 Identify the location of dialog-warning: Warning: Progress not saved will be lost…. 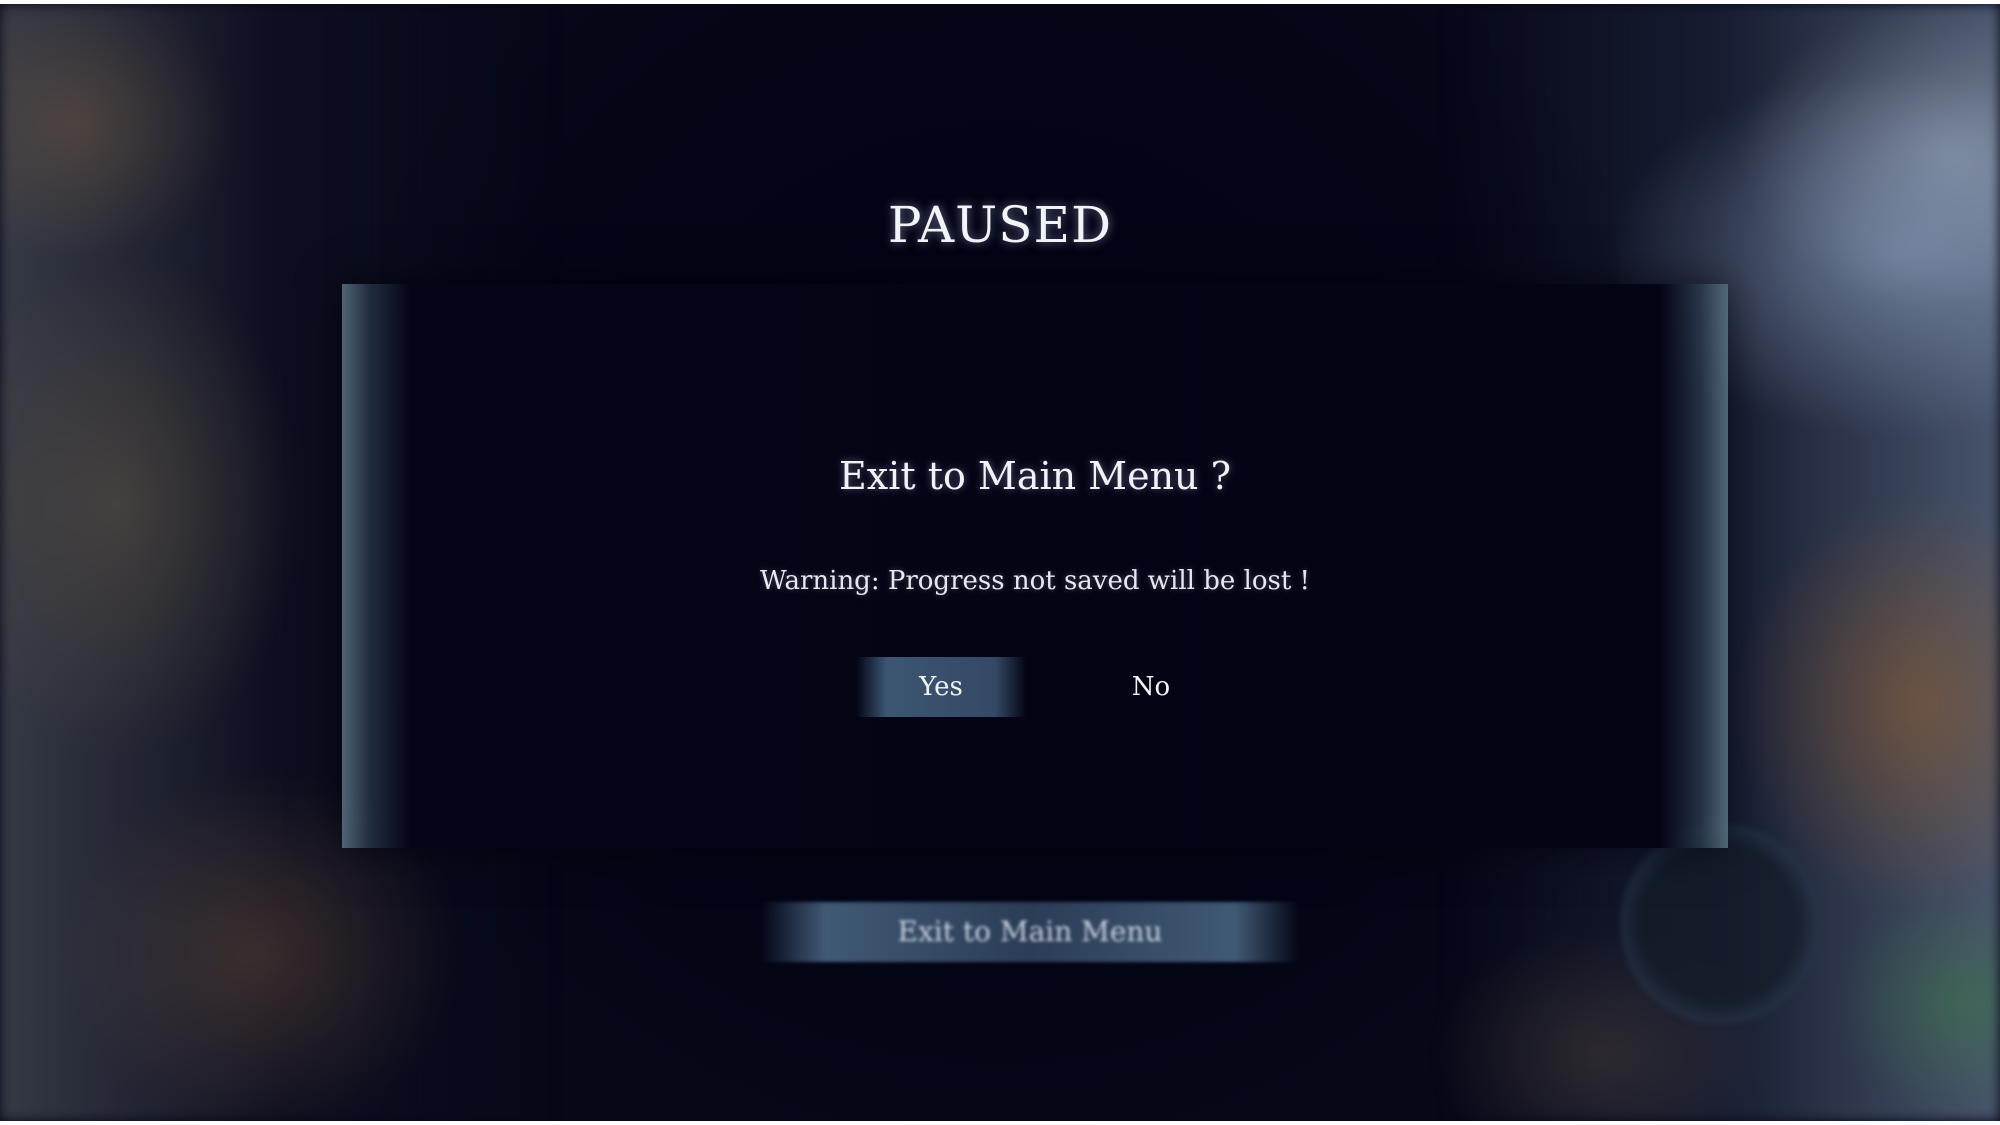
(1035, 581).